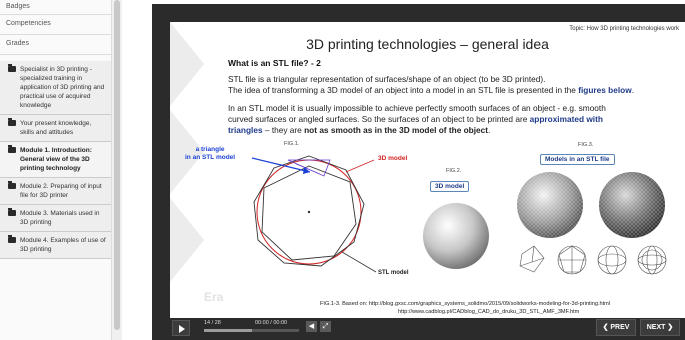  What do you see at coordinates (427, 44) in the screenshot?
I see `slide-title: 3D printing technologies – general idea` at bounding box center [427, 44].